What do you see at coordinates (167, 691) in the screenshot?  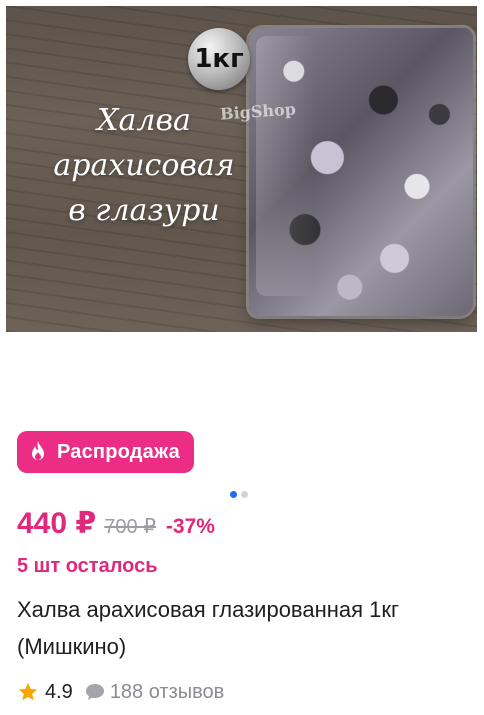 I see `reviews-count: 188 отзывов` at bounding box center [167, 691].